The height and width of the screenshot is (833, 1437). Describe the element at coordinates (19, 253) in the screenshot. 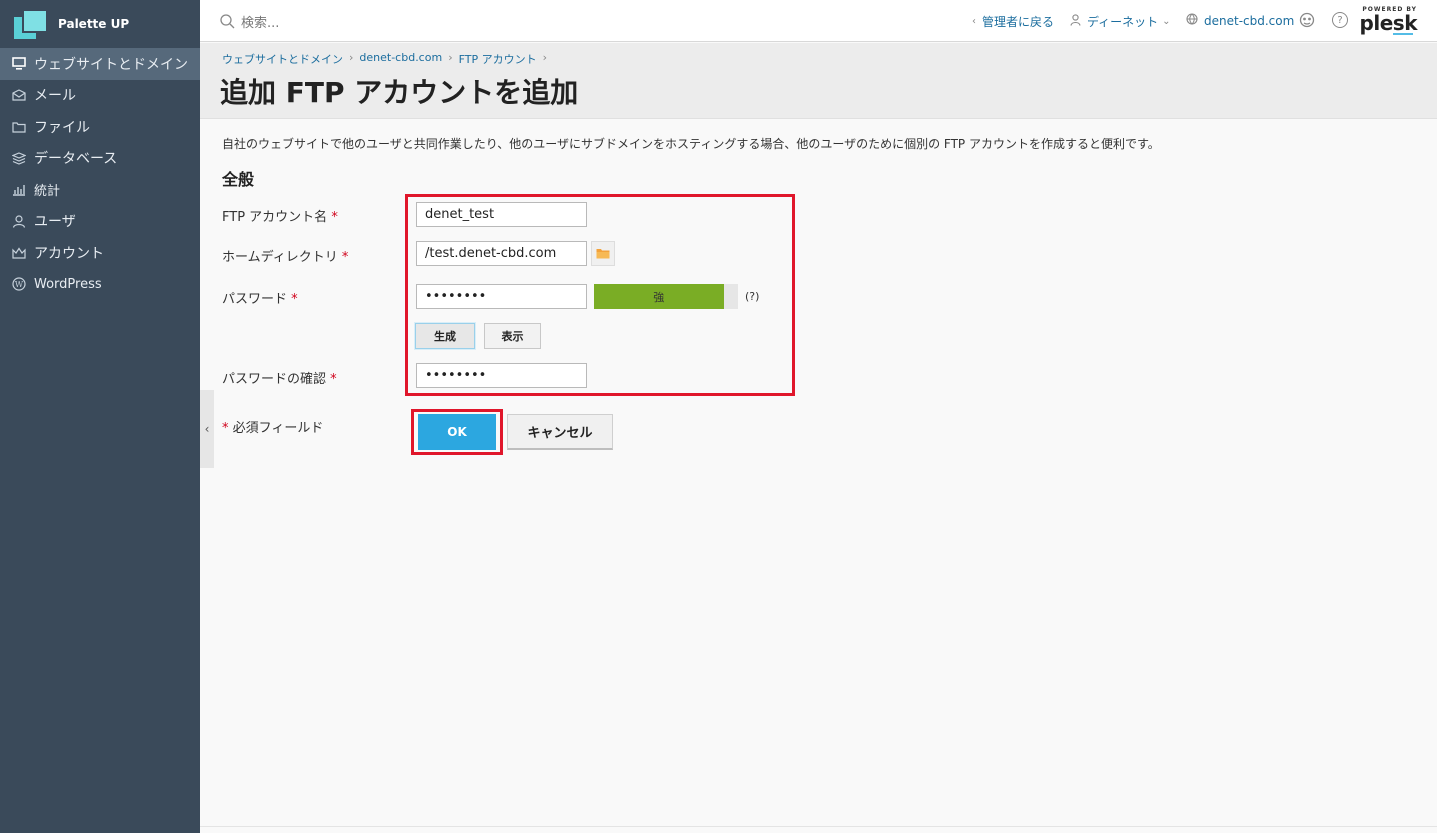

I see `crown-icon` at that location.